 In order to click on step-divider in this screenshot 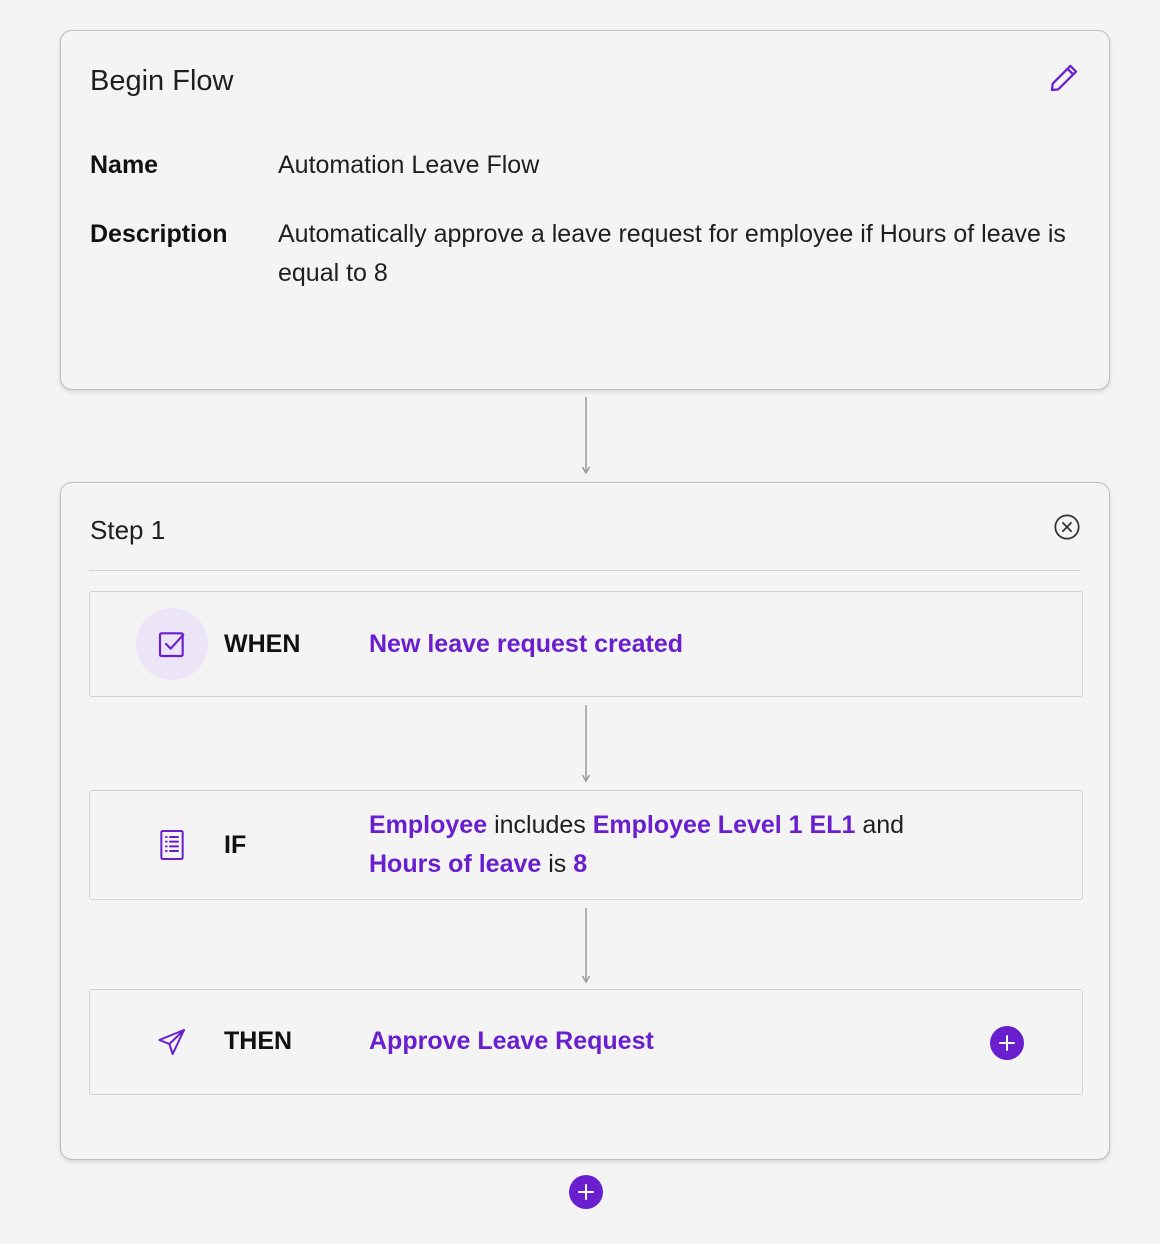, I will do `click(585, 570)`.